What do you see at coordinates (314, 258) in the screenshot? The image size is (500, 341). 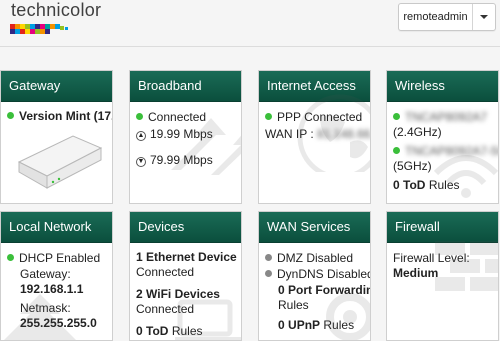 I see `dmz-status: DMZ Disabled` at bounding box center [314, 258].